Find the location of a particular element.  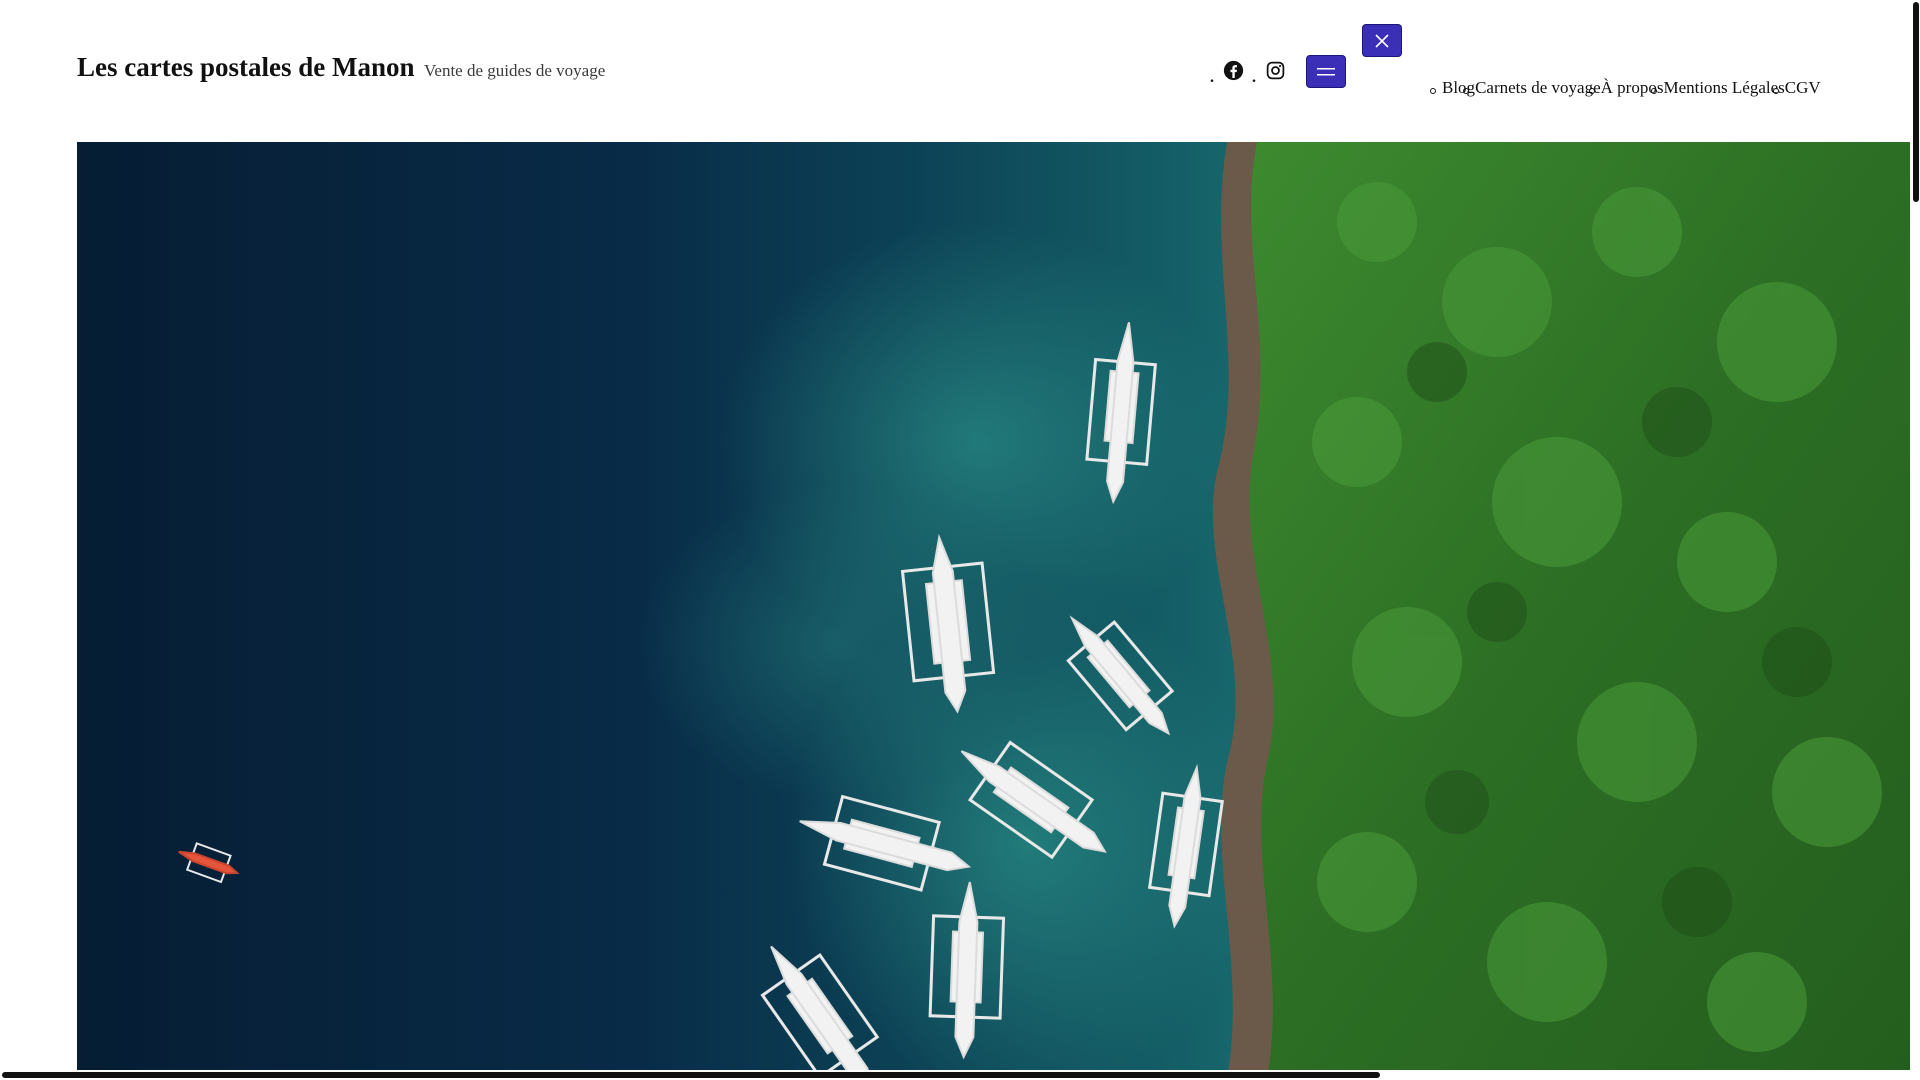

instagram-icon is located at coordinates (1275, 70).